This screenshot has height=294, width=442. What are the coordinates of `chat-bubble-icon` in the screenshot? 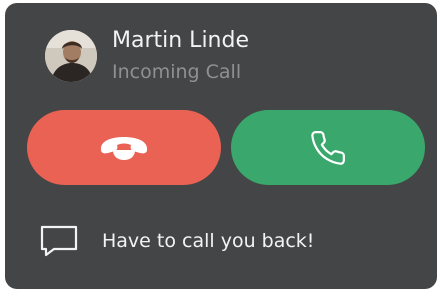 It's located at (59, 241).